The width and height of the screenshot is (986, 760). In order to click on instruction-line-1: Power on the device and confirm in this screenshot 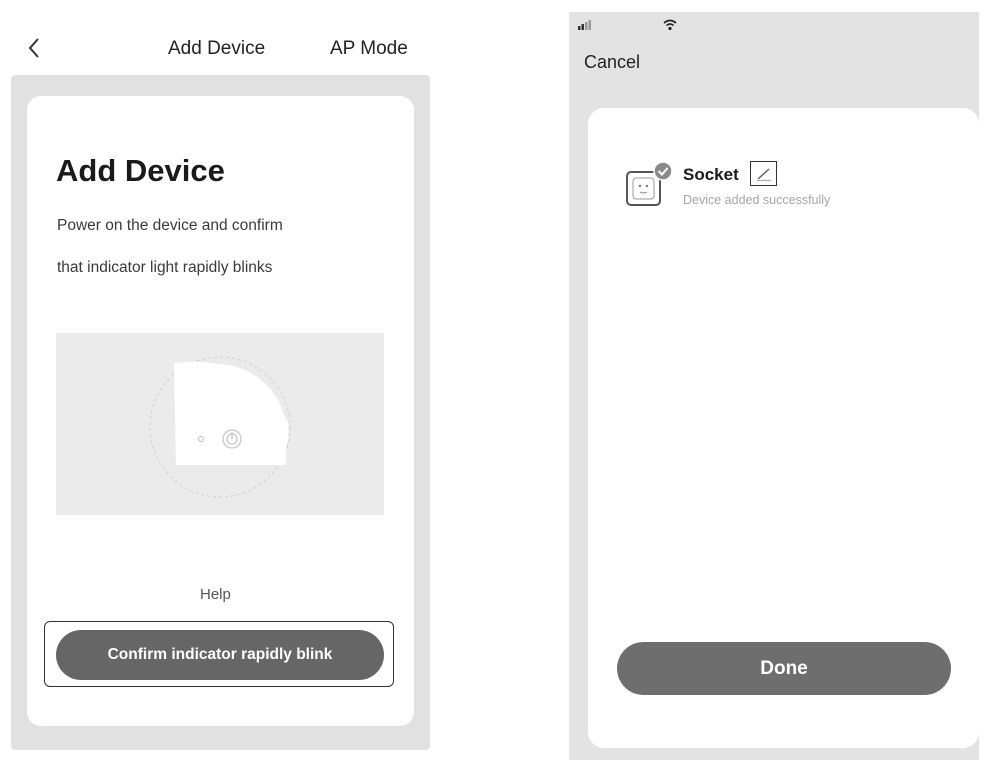, I will do `click(170, 225)`.